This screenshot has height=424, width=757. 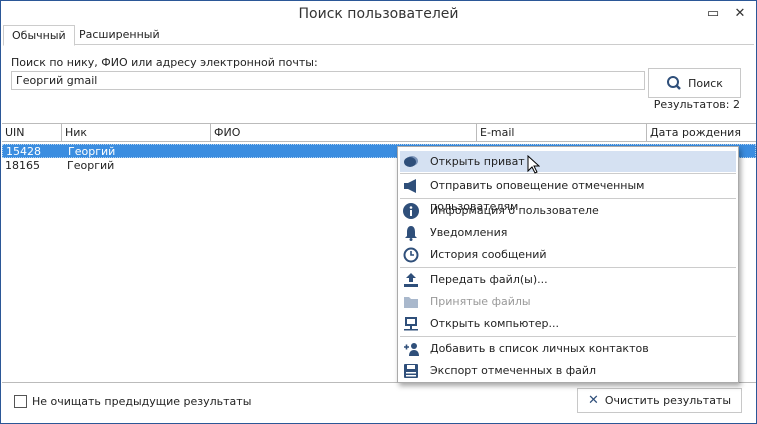 What do you see at coordinates (568, 254) in the screenshot?
I see `menu-item-message-history: История сообщений` at bounding box center [568, 254].